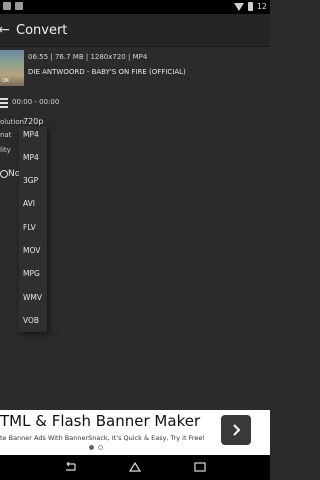 This screenshot has width=320, height=480. I want to click on sliders-icon, so click(4, 102).